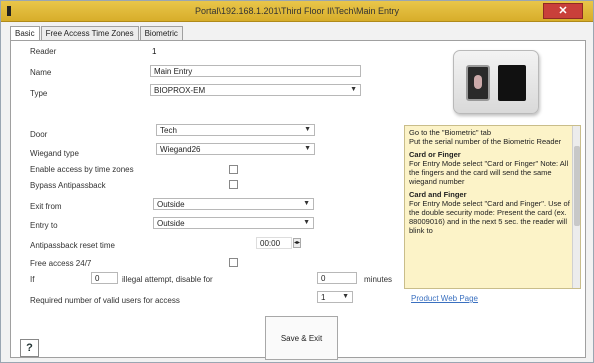 This screenshot has height=363, width=594. I want to click on help-card-and-finger-title: Card and Finger, so click(438, 194).